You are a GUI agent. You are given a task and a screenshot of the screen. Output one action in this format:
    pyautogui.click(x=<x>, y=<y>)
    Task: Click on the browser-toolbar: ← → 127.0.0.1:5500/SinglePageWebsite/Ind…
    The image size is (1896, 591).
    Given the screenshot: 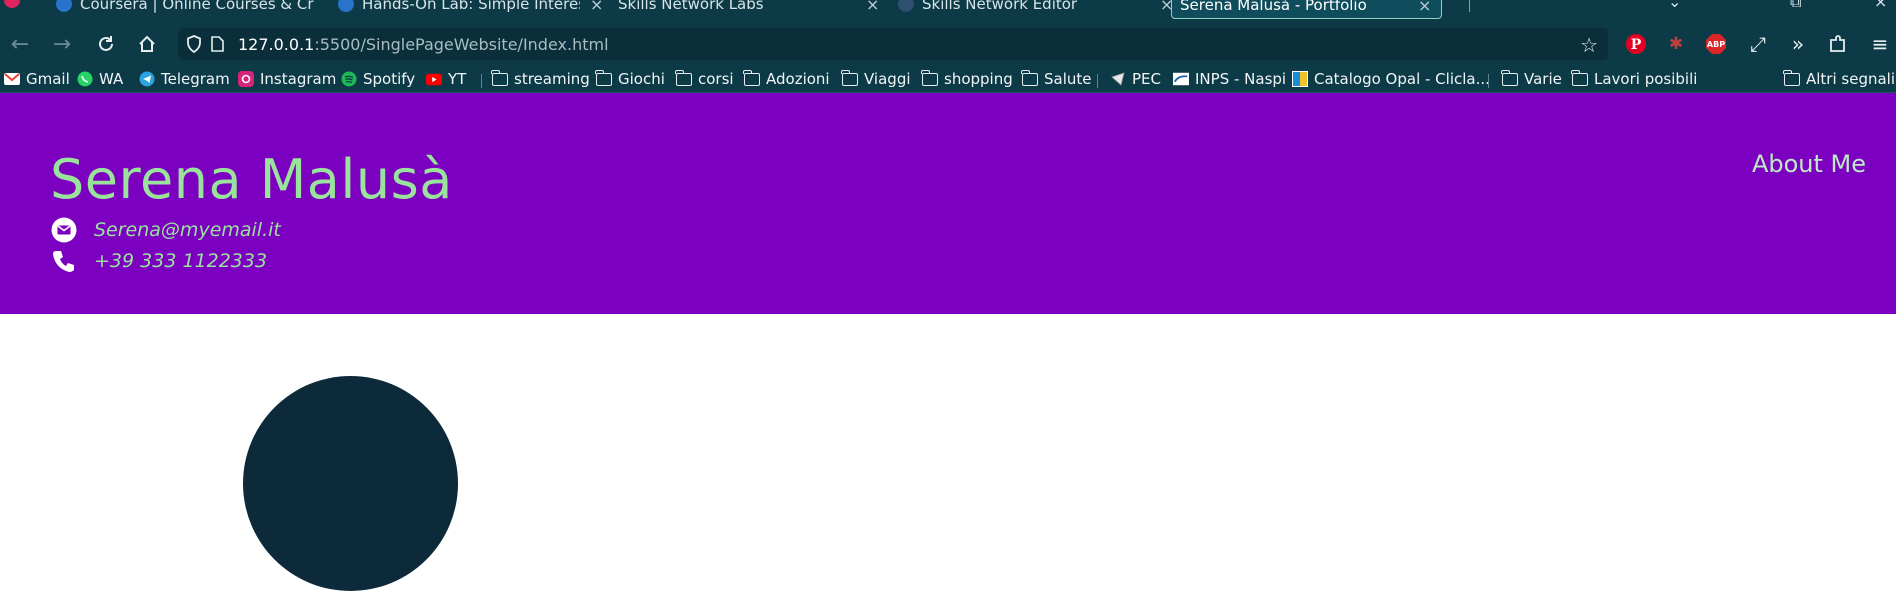 What is the action you would take?
    pyautogui.click(x=948, y=44)
    